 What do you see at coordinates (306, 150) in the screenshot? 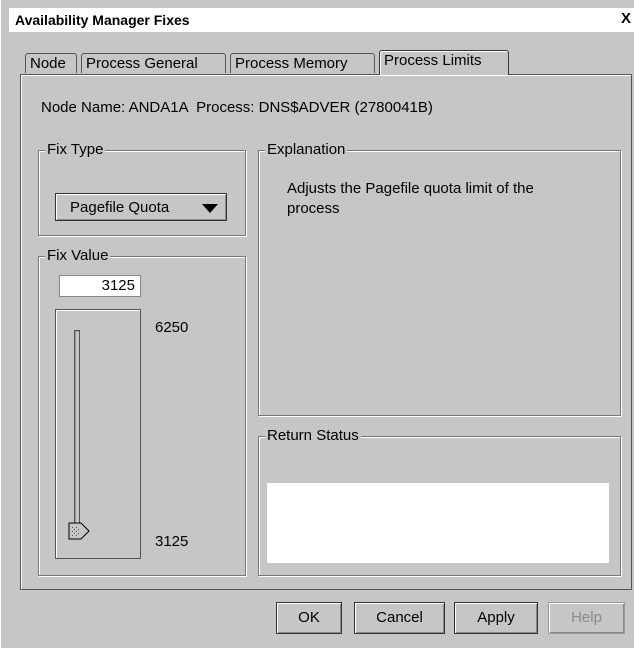
I see `explanation-legend: Explanation` at bounding box center [306, 150].